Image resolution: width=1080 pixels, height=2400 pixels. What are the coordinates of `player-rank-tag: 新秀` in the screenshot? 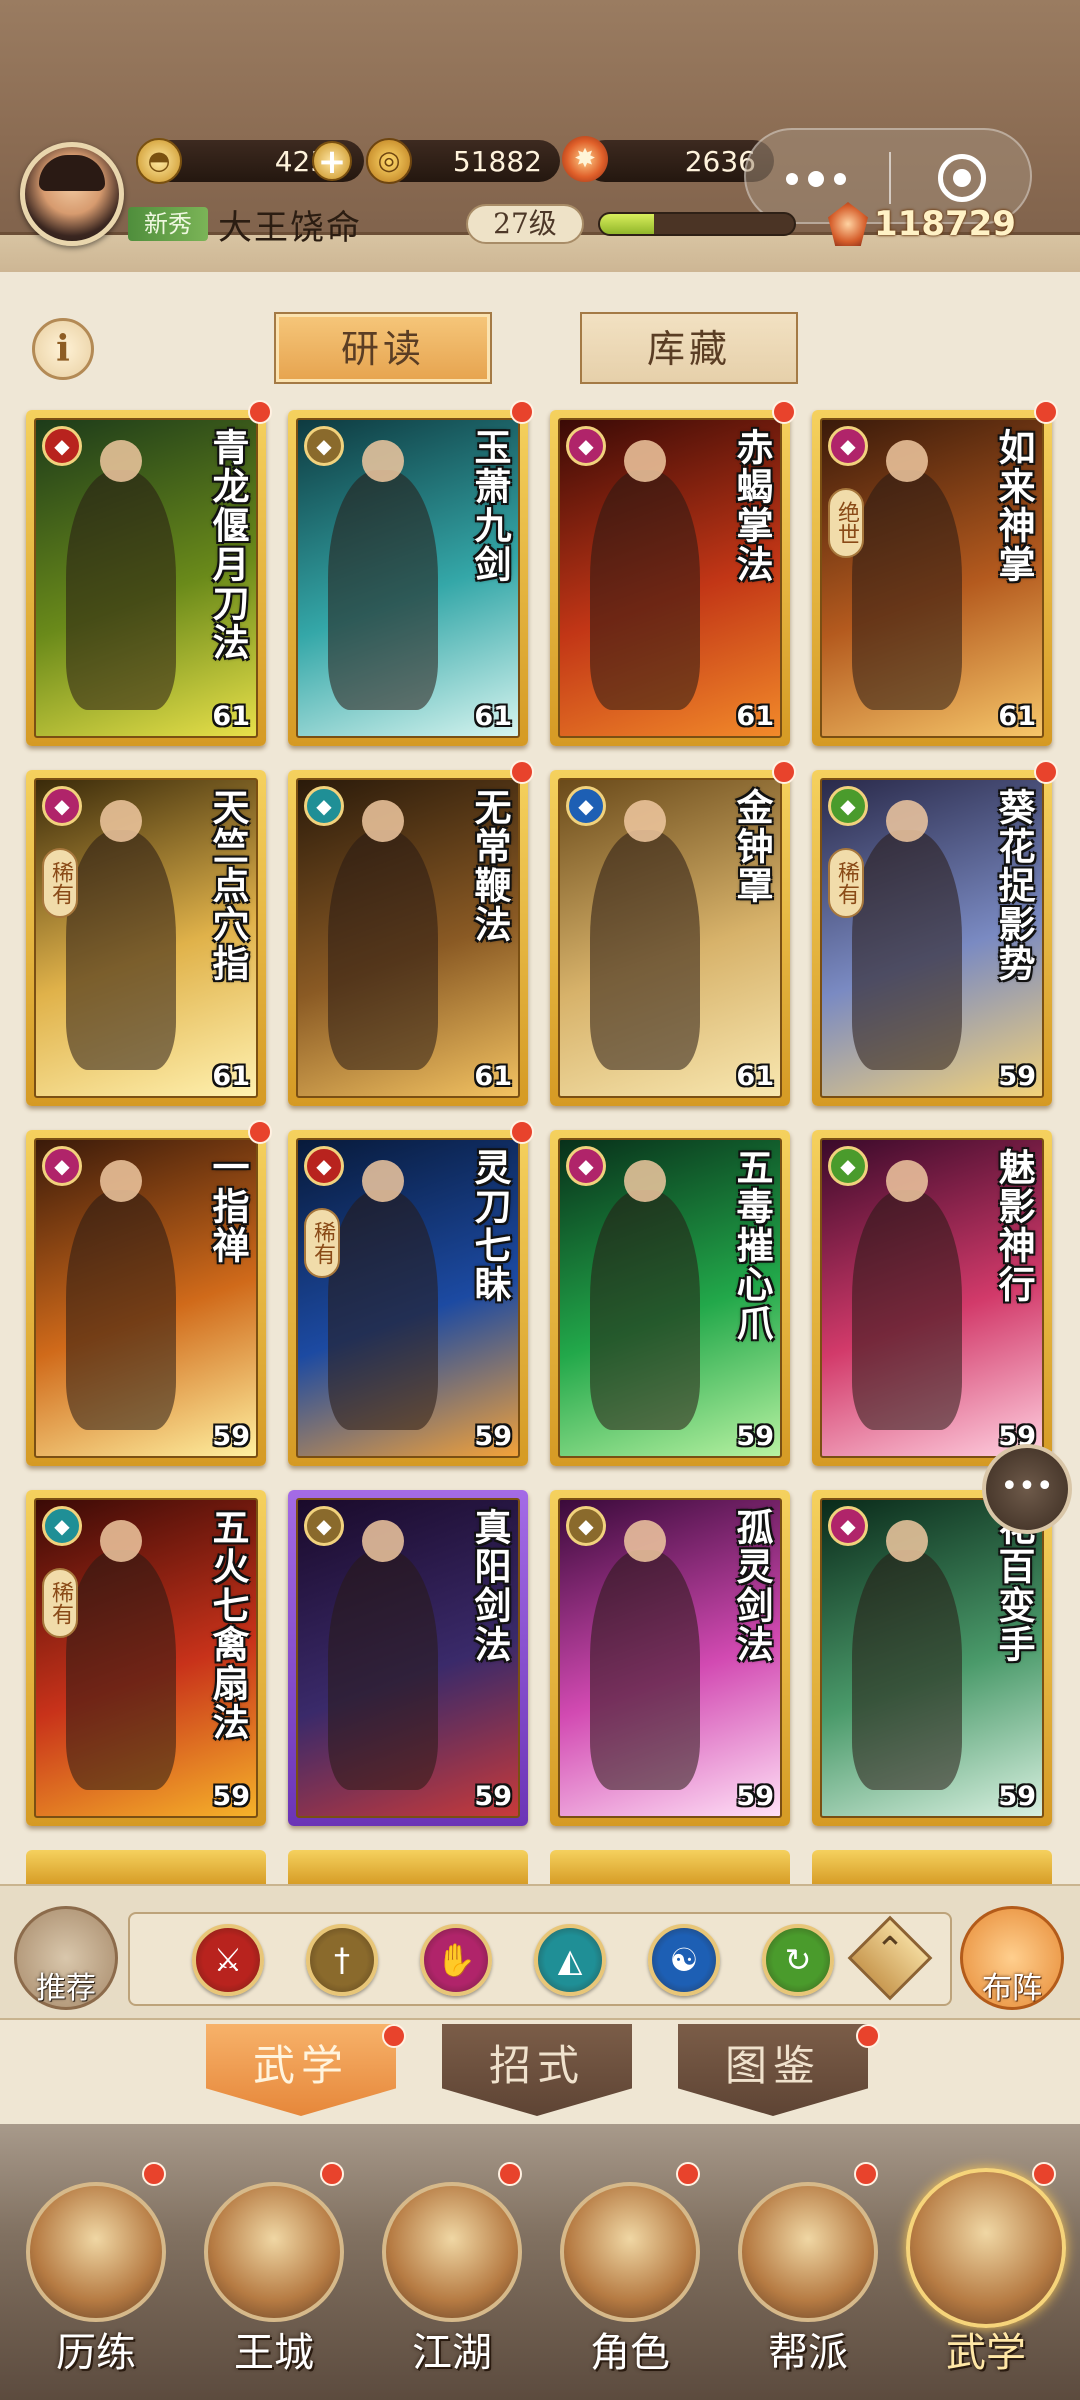 It's located at (168, 224).